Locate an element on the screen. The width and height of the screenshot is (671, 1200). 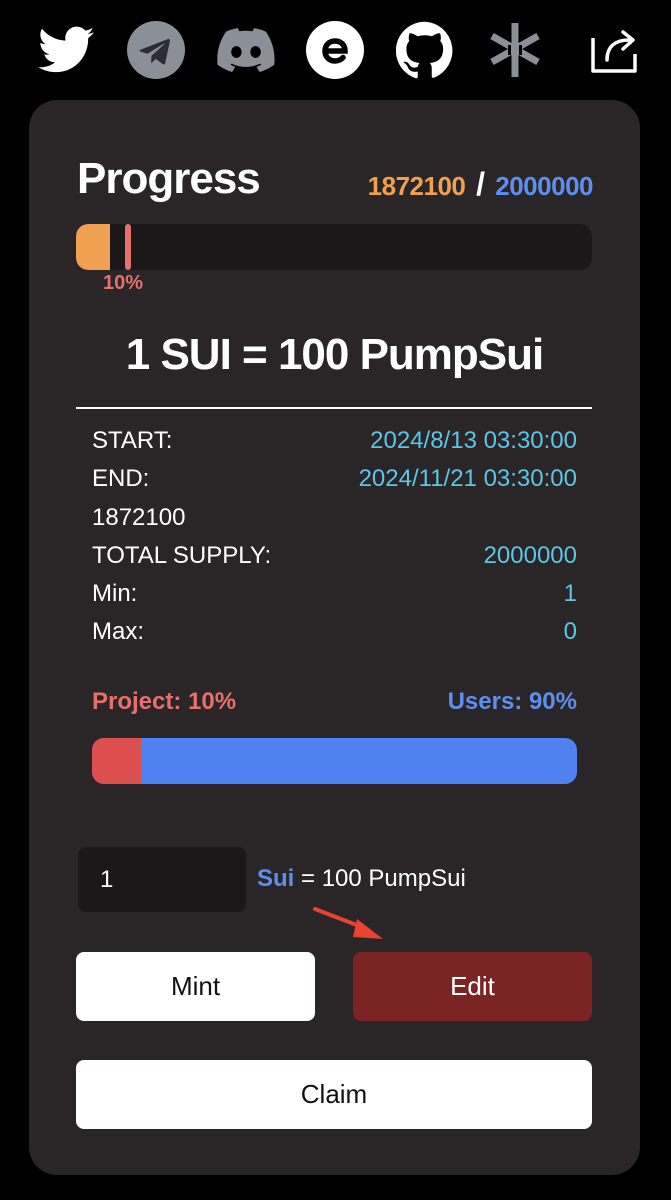
minted-value: 1872100 is located at coordinates (139, 517).